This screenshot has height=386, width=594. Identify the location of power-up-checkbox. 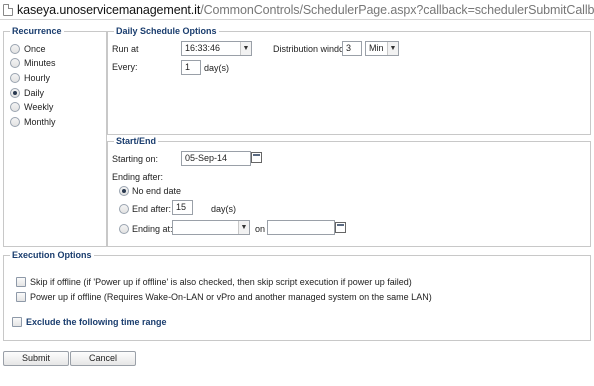
(21, 297).